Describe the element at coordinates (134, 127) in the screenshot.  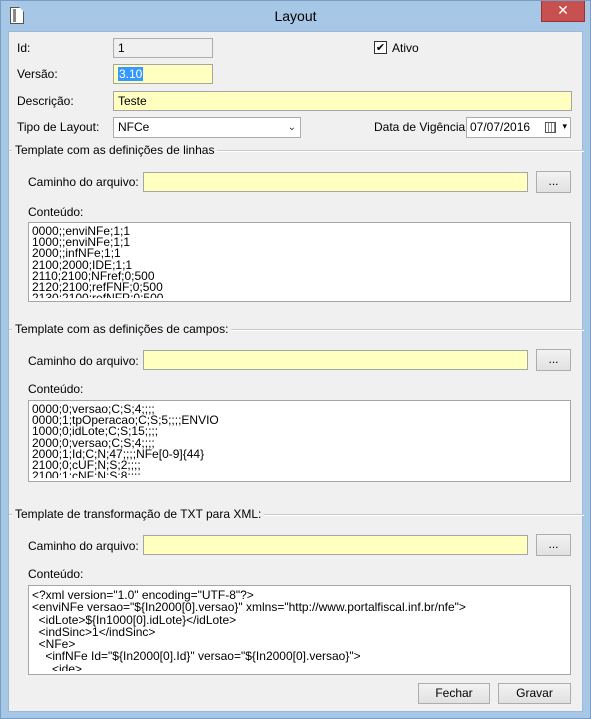
I see `tipo-layout-value: NFCe` at that location.